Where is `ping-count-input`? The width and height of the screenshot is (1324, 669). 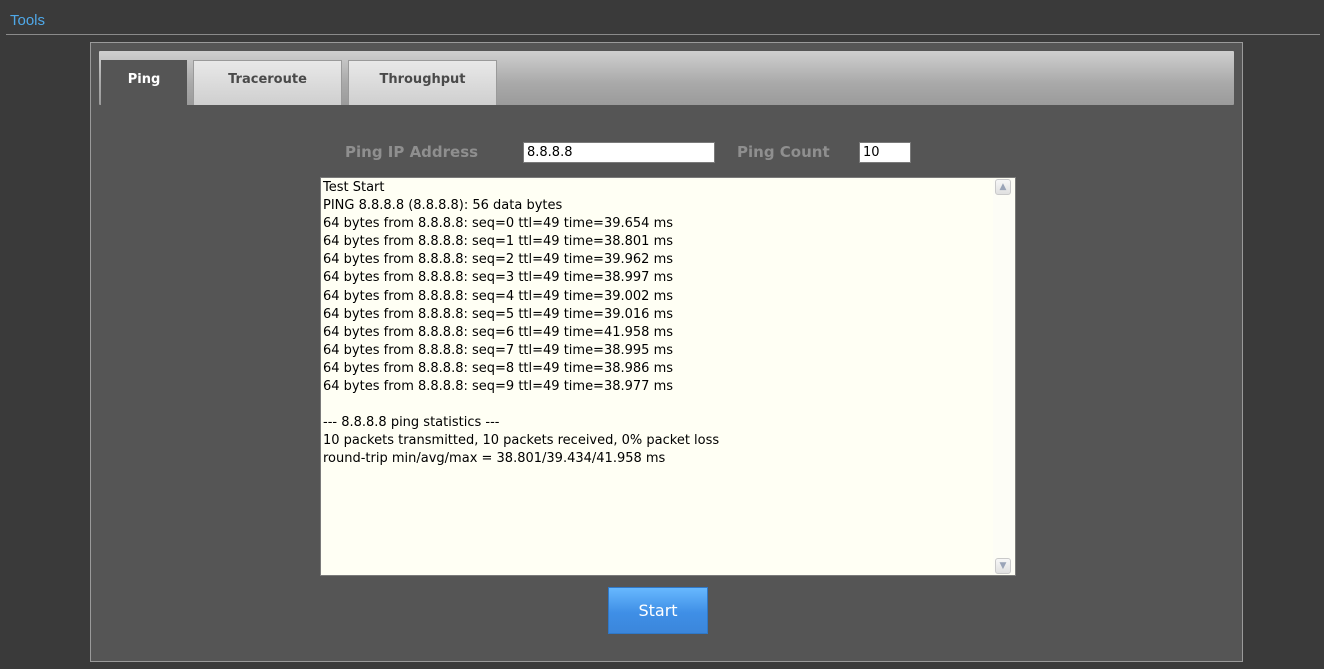 ping-count-input is located at coordinates (885, 152).